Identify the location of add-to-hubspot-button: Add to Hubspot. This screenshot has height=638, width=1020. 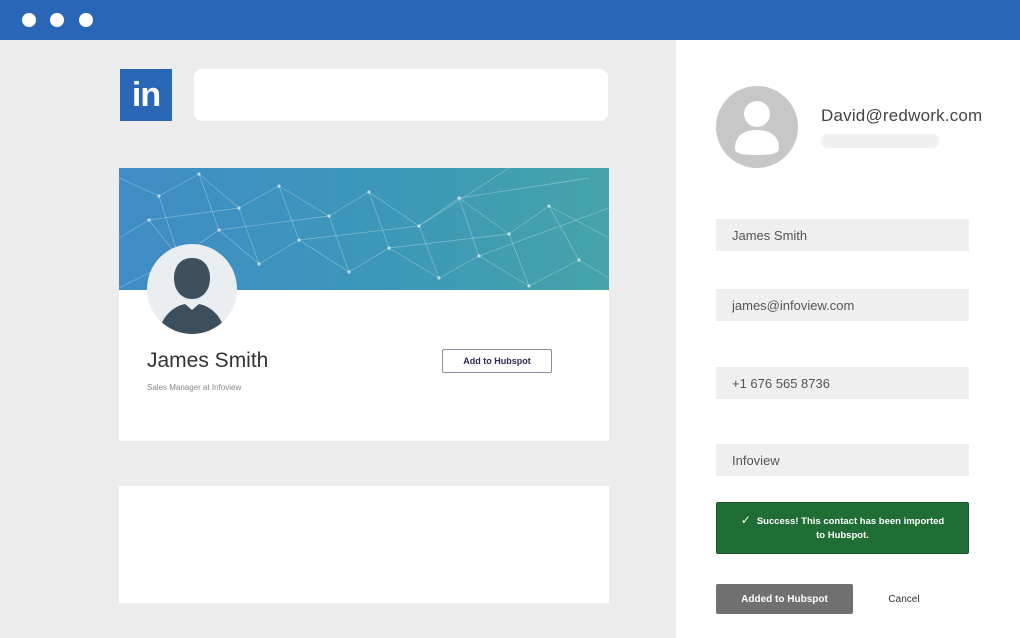
(497, 361).